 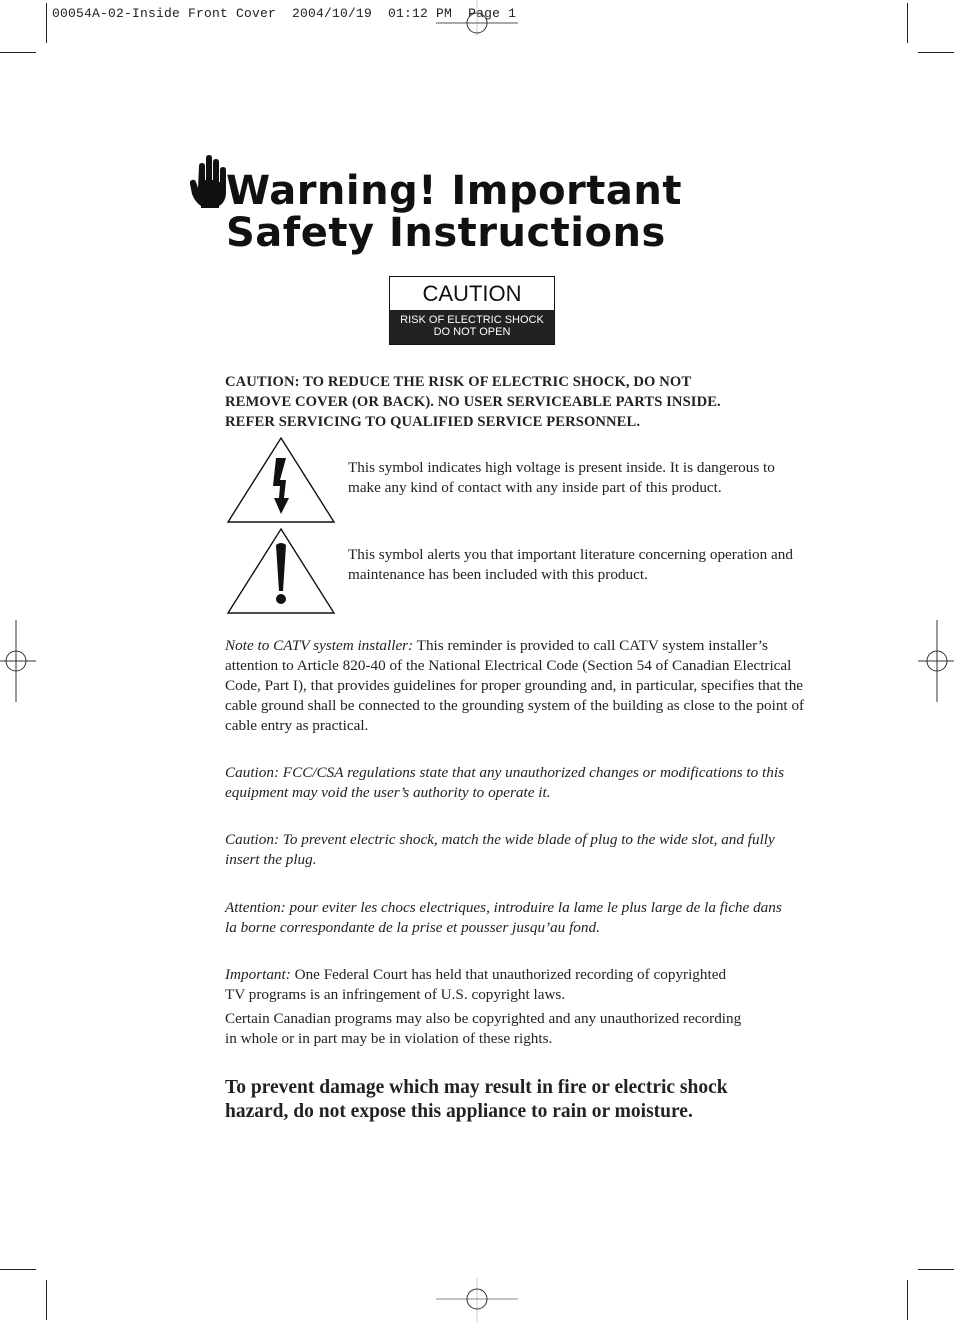 I want to click on registration-mark-top, so click(x=477, y=18).